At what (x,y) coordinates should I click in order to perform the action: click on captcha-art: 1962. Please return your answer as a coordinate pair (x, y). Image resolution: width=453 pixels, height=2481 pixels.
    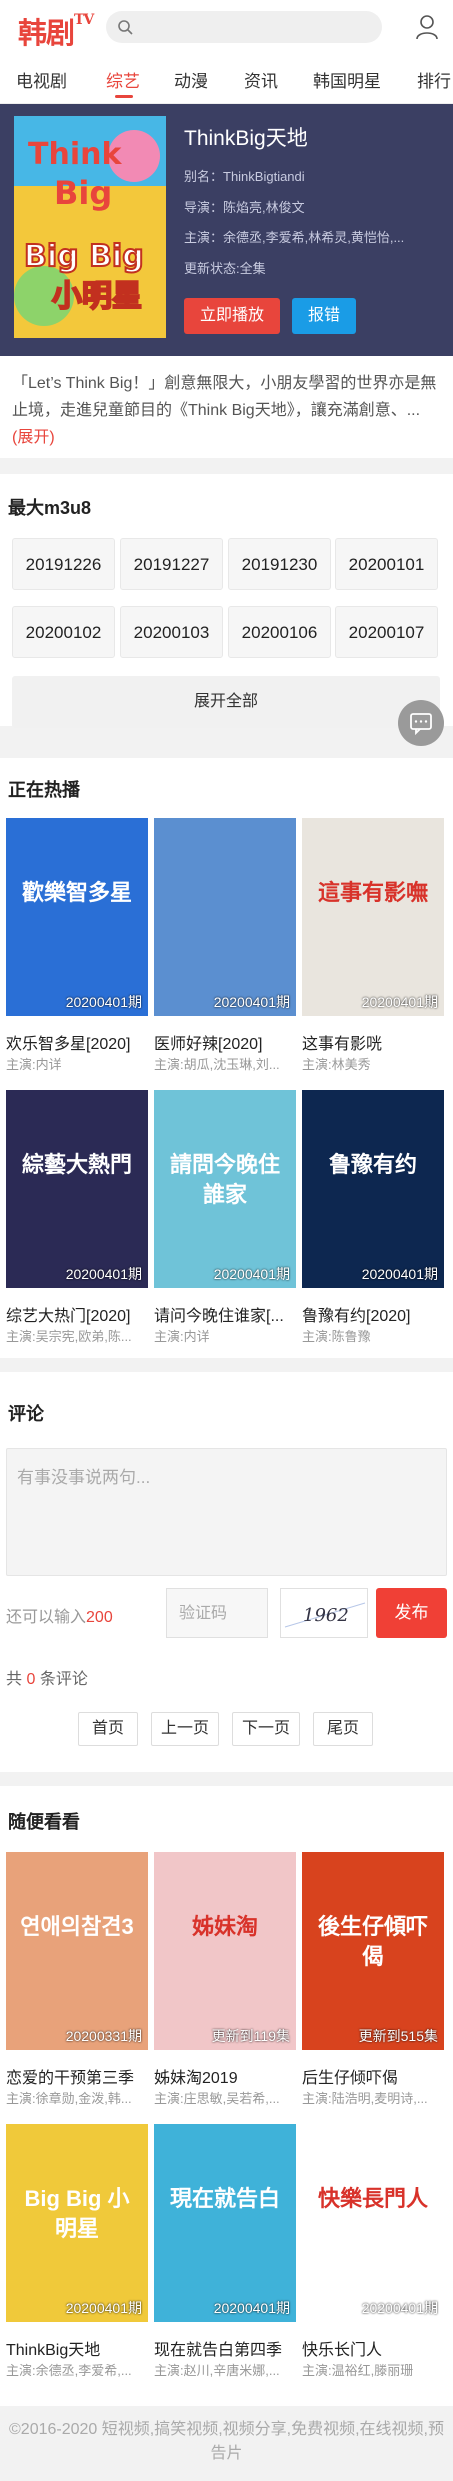
    Looking at the image, I should click on (325, 1615).